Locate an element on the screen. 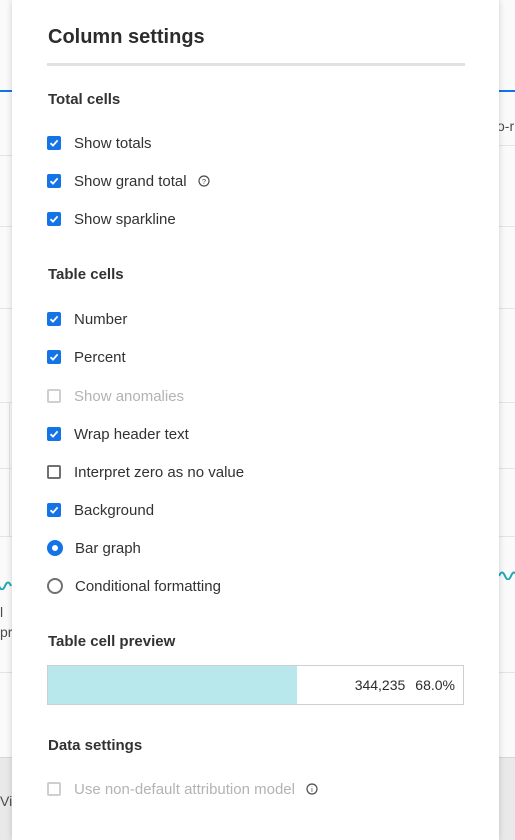  percent-option: Percent is located at coordinates (86, 357).